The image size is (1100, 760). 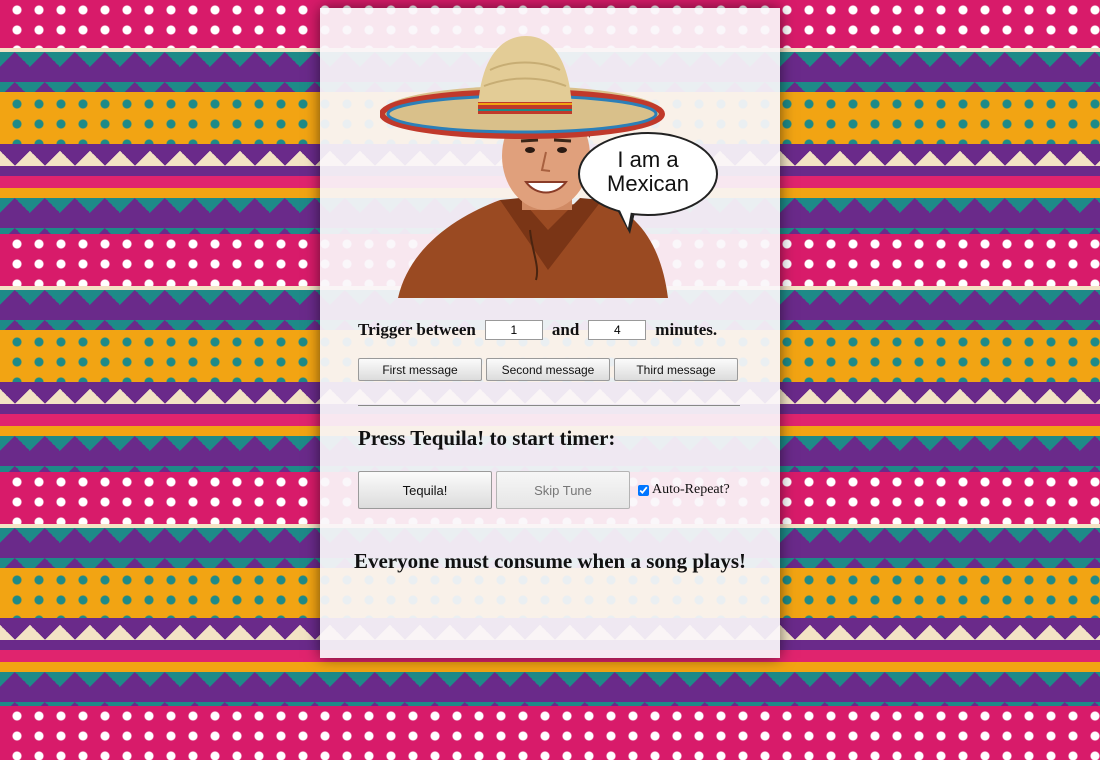 I want to click on trigger-label-before: Trigger between, so click(x=417, y=329).